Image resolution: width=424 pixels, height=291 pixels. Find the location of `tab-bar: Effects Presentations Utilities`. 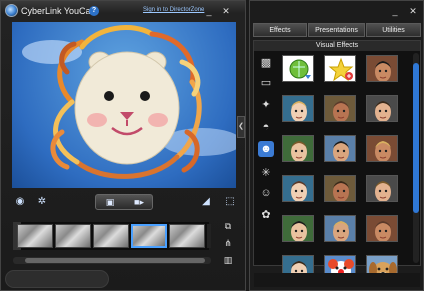

tab-bar: Effects Presentations Utilities is located at coordinates (337, 30).